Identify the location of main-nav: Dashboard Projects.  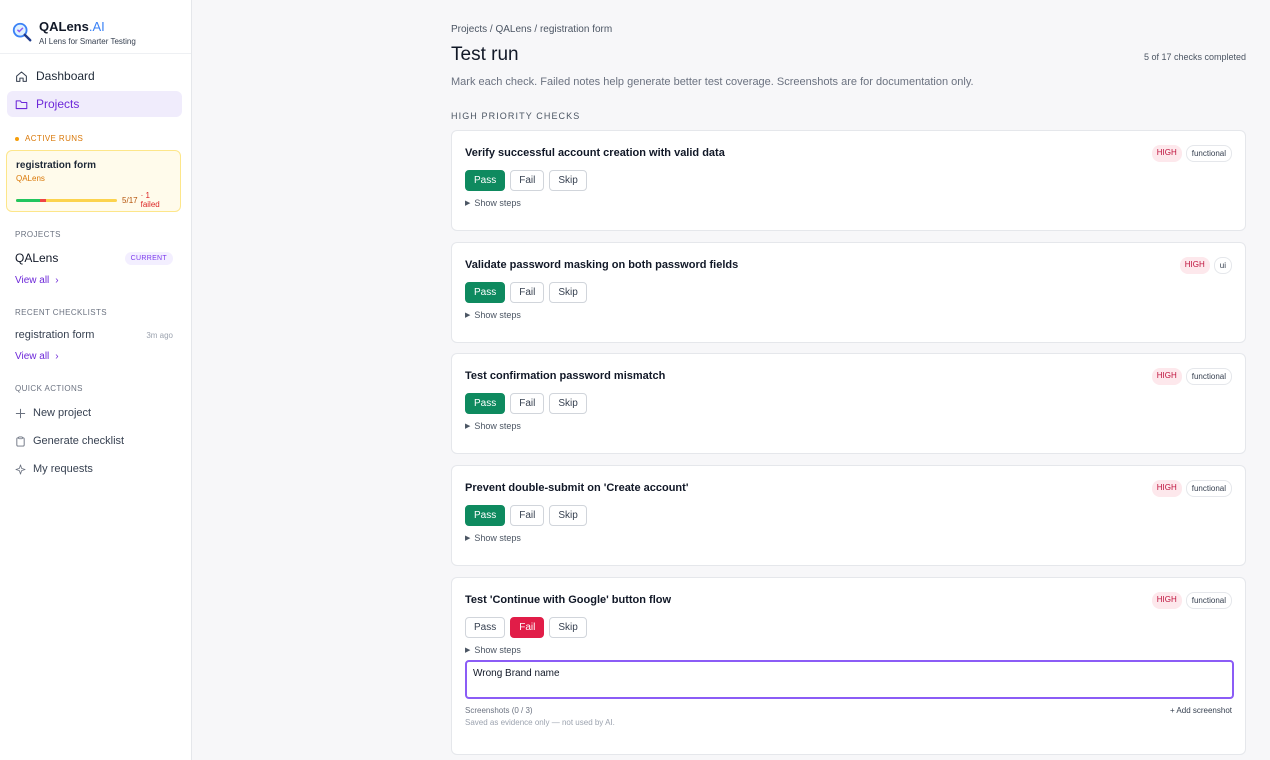
(95, 85).